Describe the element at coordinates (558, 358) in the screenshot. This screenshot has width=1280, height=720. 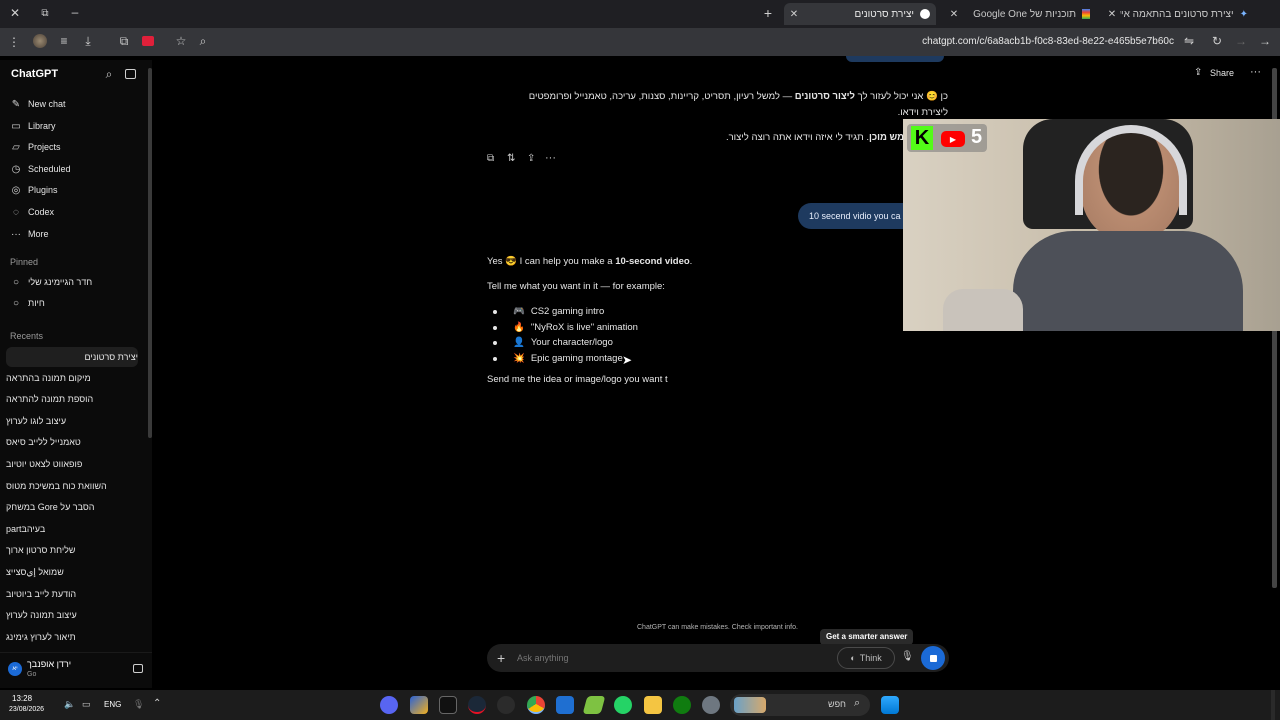
I see `list-item: 💥 Epic gaming montage` at that location.